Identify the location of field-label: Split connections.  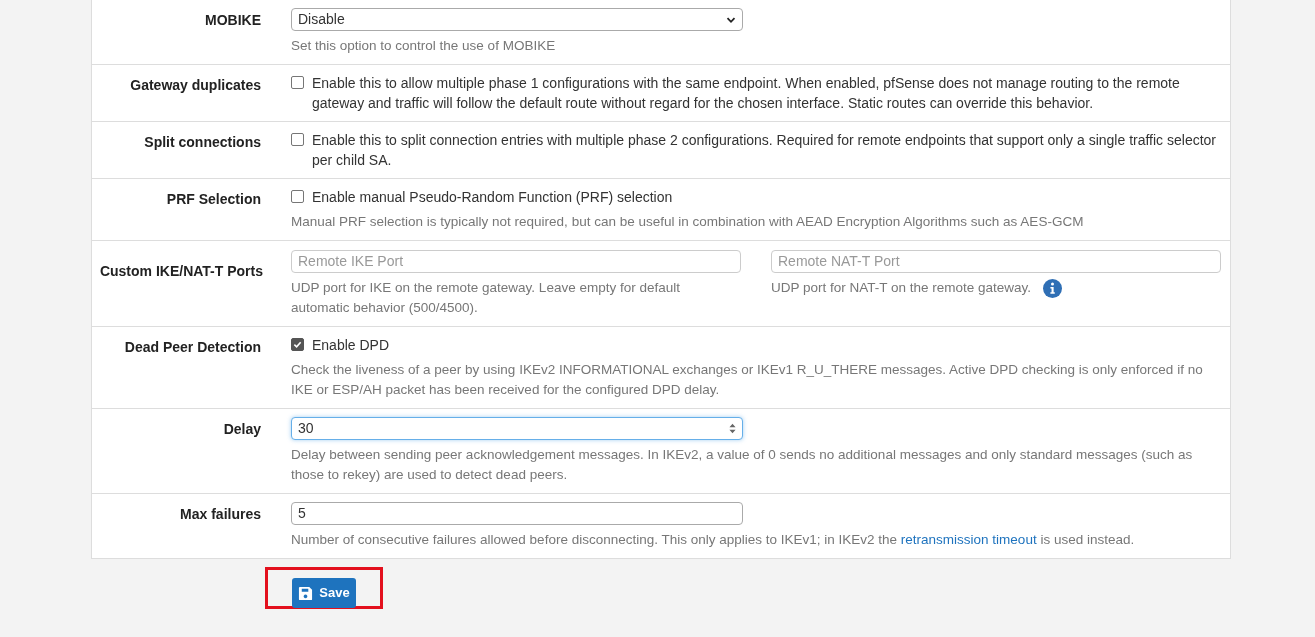
(202, 142).